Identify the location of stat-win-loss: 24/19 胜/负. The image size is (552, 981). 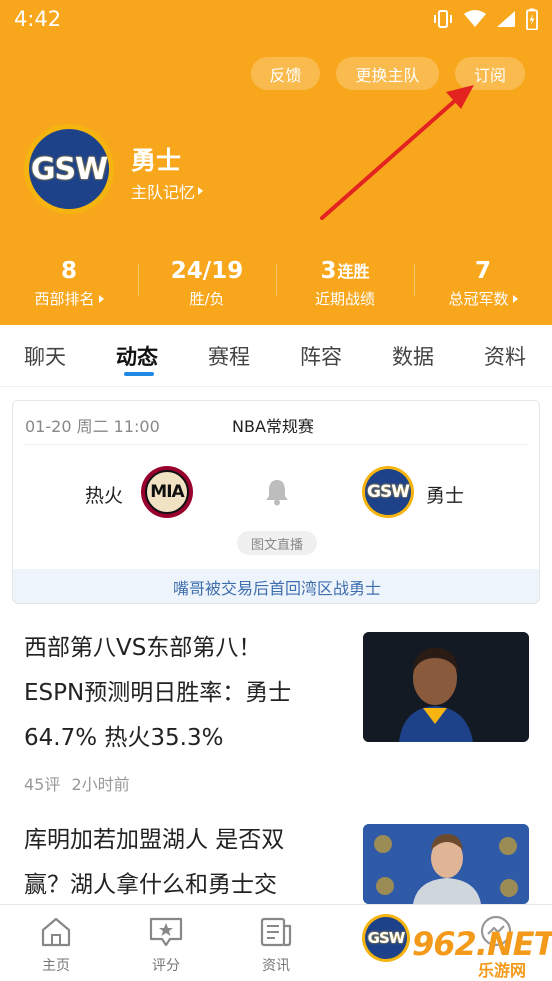
(207, 282).